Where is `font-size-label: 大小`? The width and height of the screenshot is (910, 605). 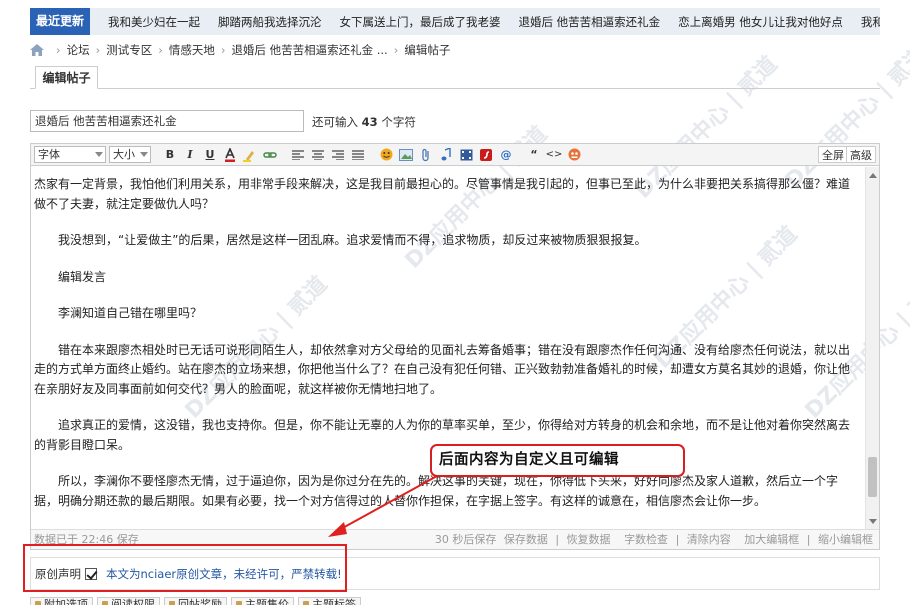
font-size-label: 大小 is located at coordinates (124, 154).